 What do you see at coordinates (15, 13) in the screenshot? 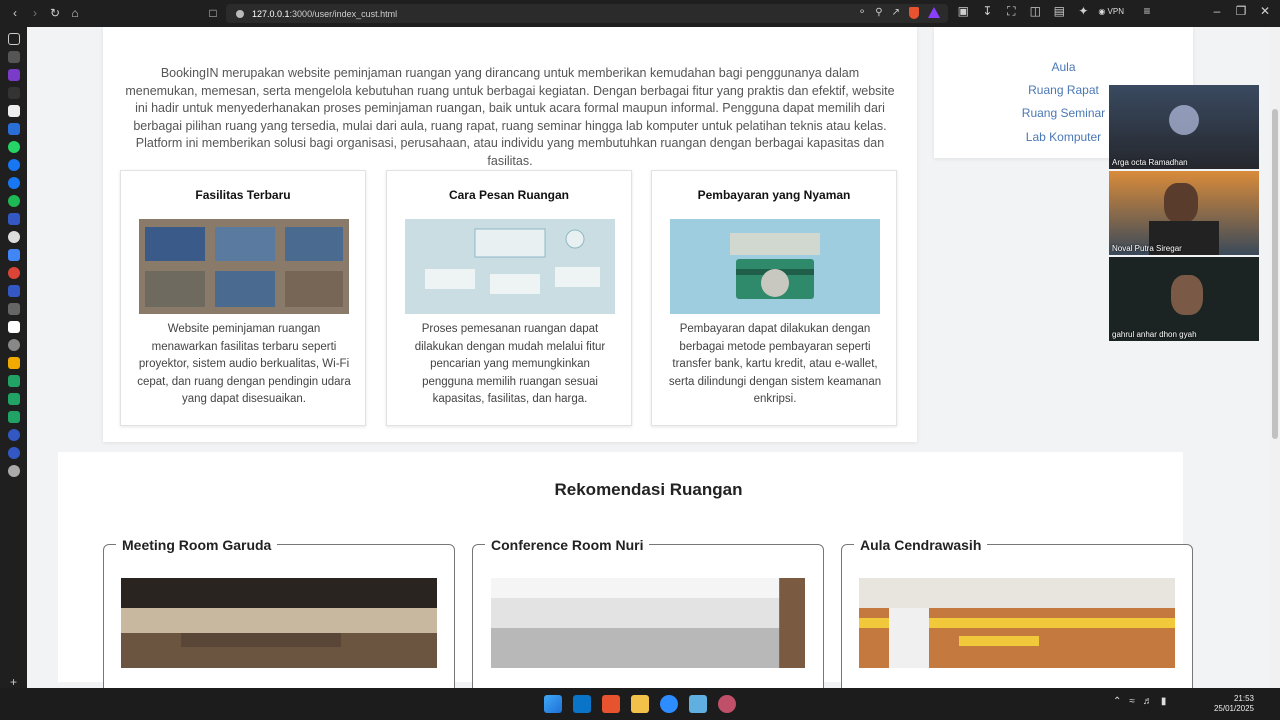
I see `back-icon: ‹` at bounding box center [15, 13].